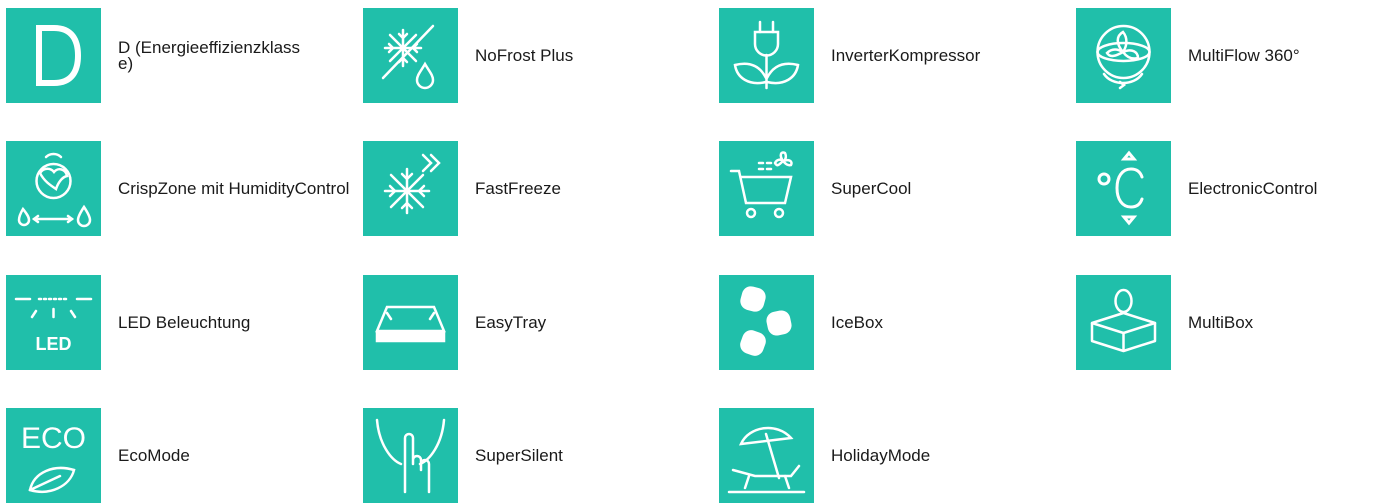  I want to click on nofrost-icon, so click(408, 57).